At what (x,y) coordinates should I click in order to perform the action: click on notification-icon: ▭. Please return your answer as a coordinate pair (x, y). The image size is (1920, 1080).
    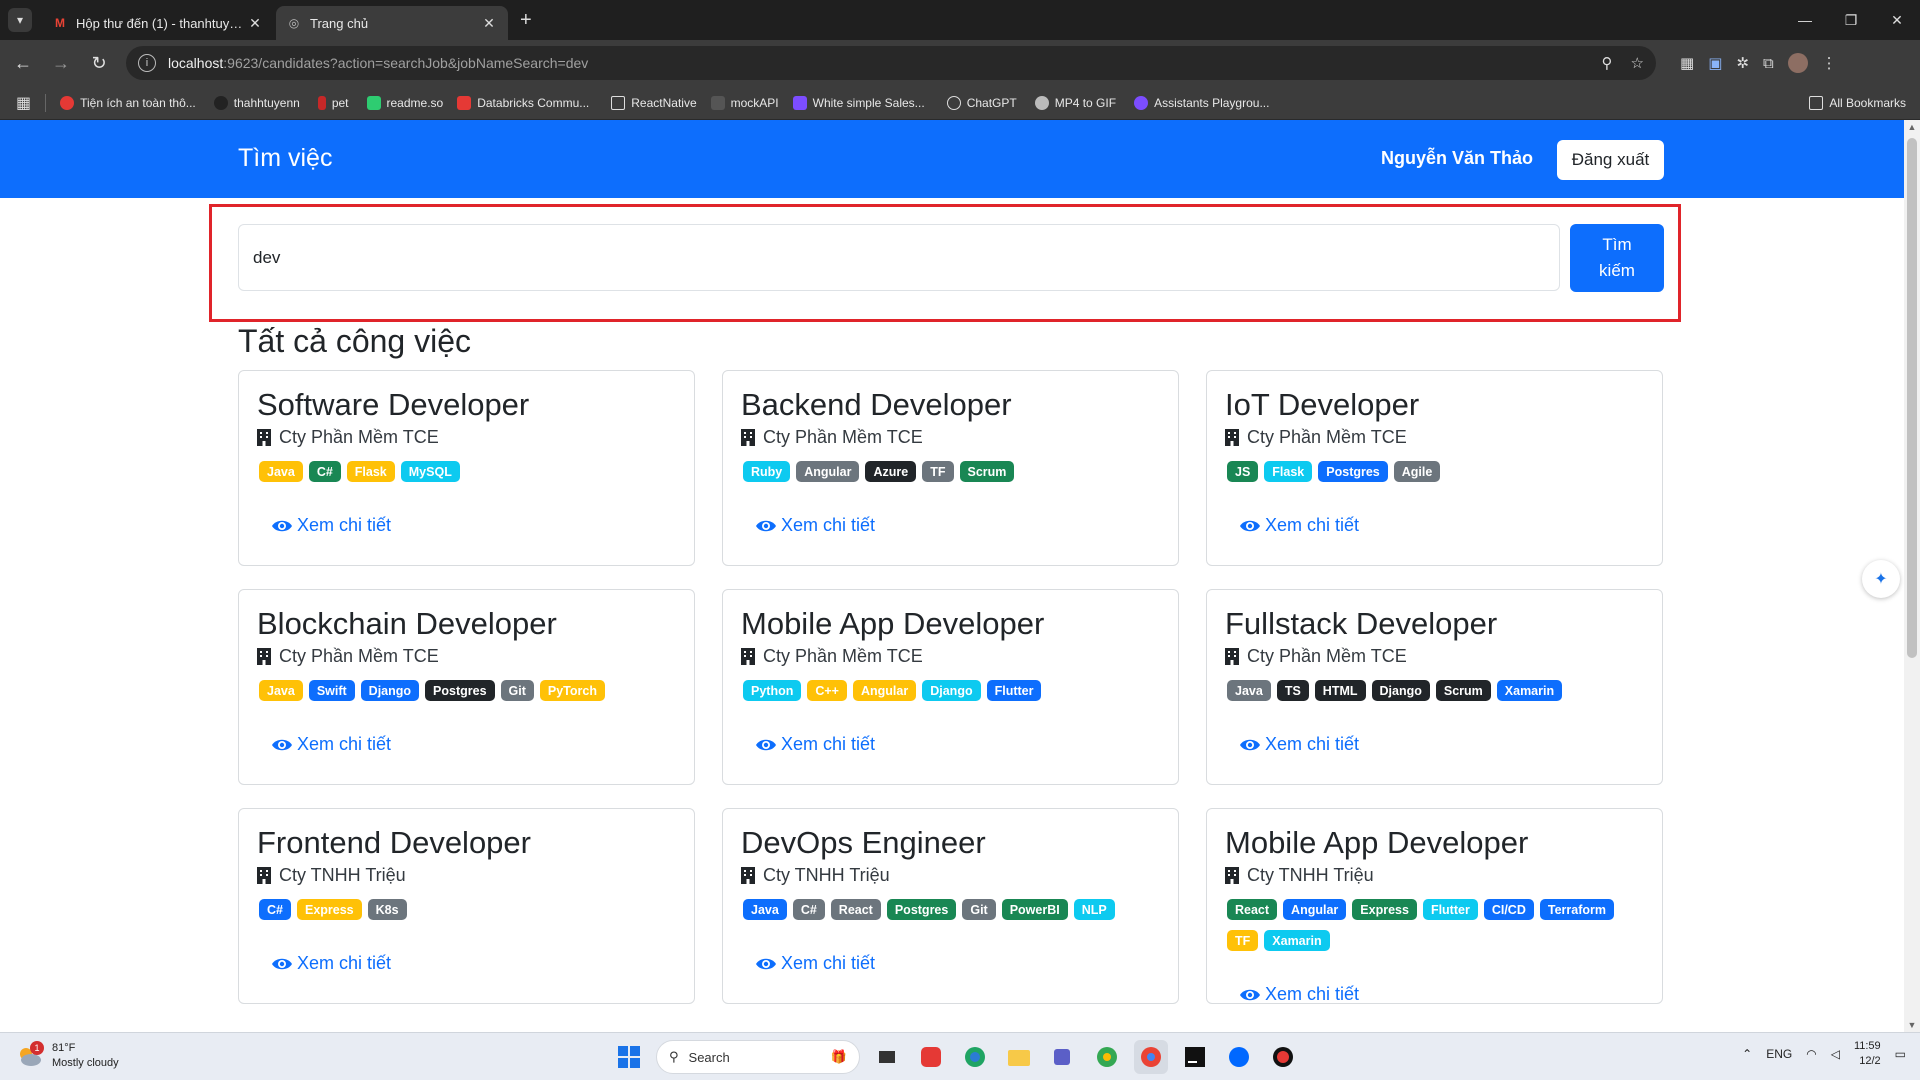
    Looking at the image, I should click on (1900, 1054).